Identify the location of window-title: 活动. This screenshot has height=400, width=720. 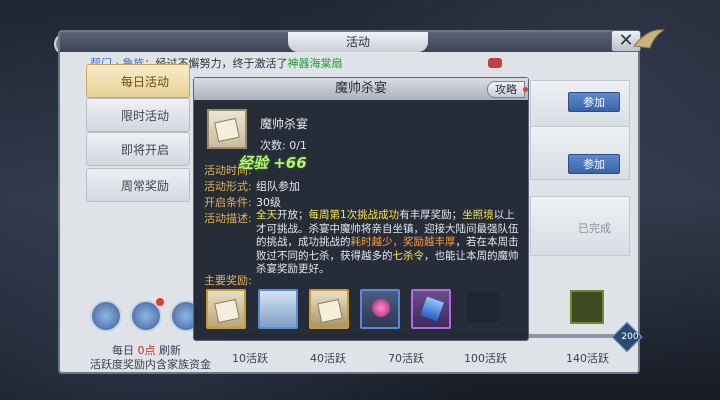
(358, 42).